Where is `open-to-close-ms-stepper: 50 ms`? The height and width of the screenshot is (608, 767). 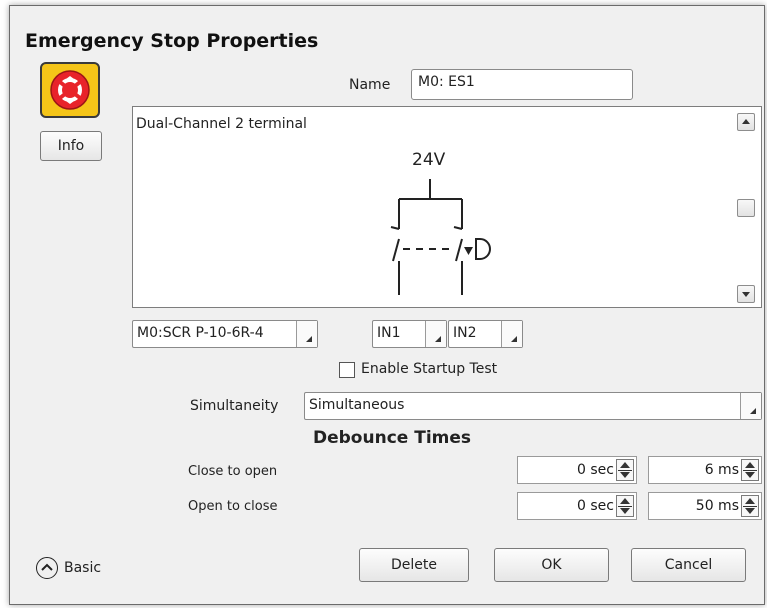 open-to-close-ms-stepper: 50 ms is located at coordinates (705, 506).